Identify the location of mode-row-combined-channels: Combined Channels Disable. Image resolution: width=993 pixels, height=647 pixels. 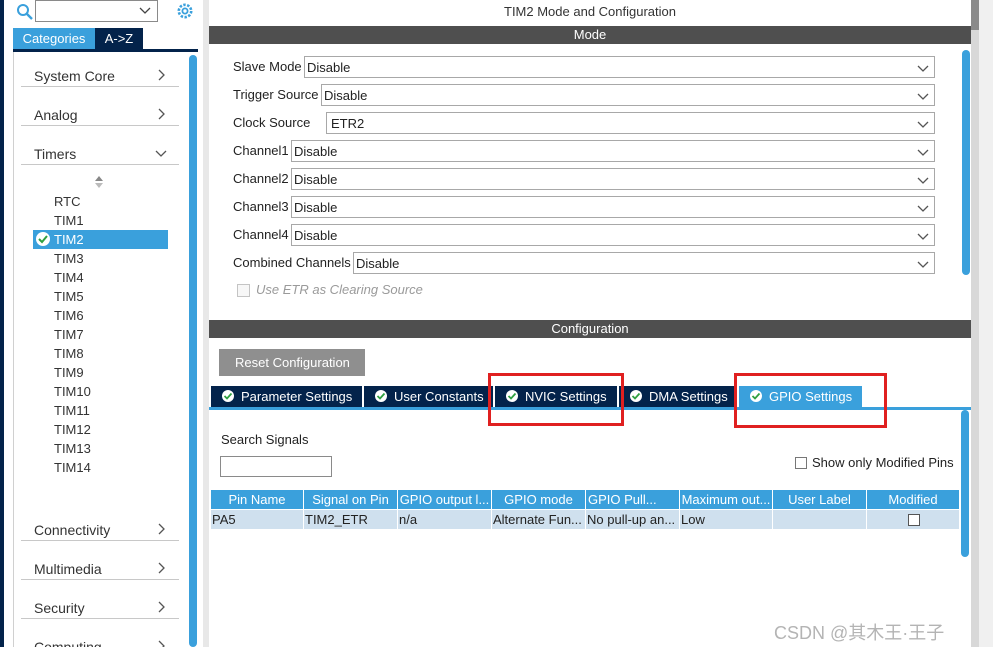
(584, 263).